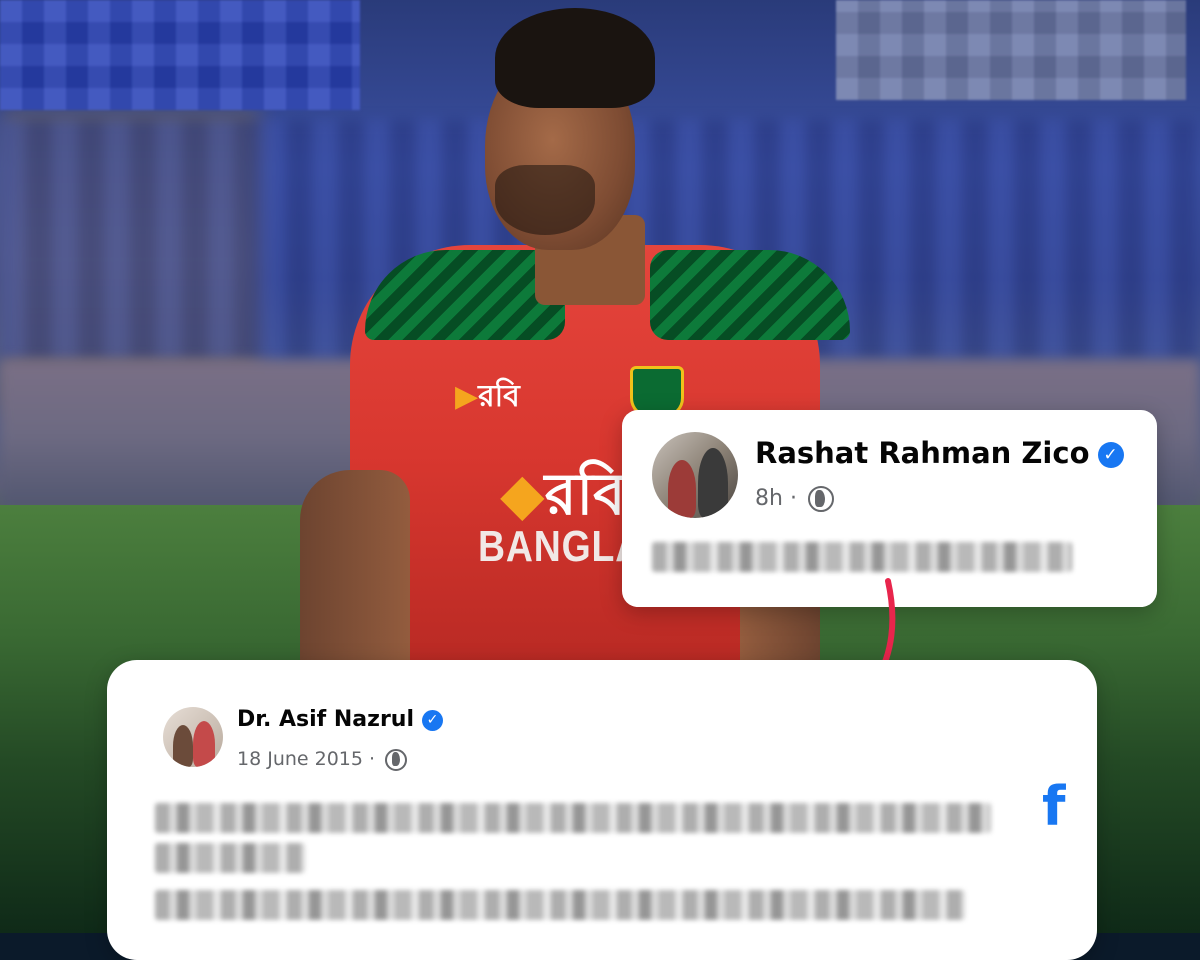 The width and height of the screenshot is (1200, 960). What do you see at coordinates (545, 200) in the screenshot?
I see `player-beard` at bounding box center [545, 200].